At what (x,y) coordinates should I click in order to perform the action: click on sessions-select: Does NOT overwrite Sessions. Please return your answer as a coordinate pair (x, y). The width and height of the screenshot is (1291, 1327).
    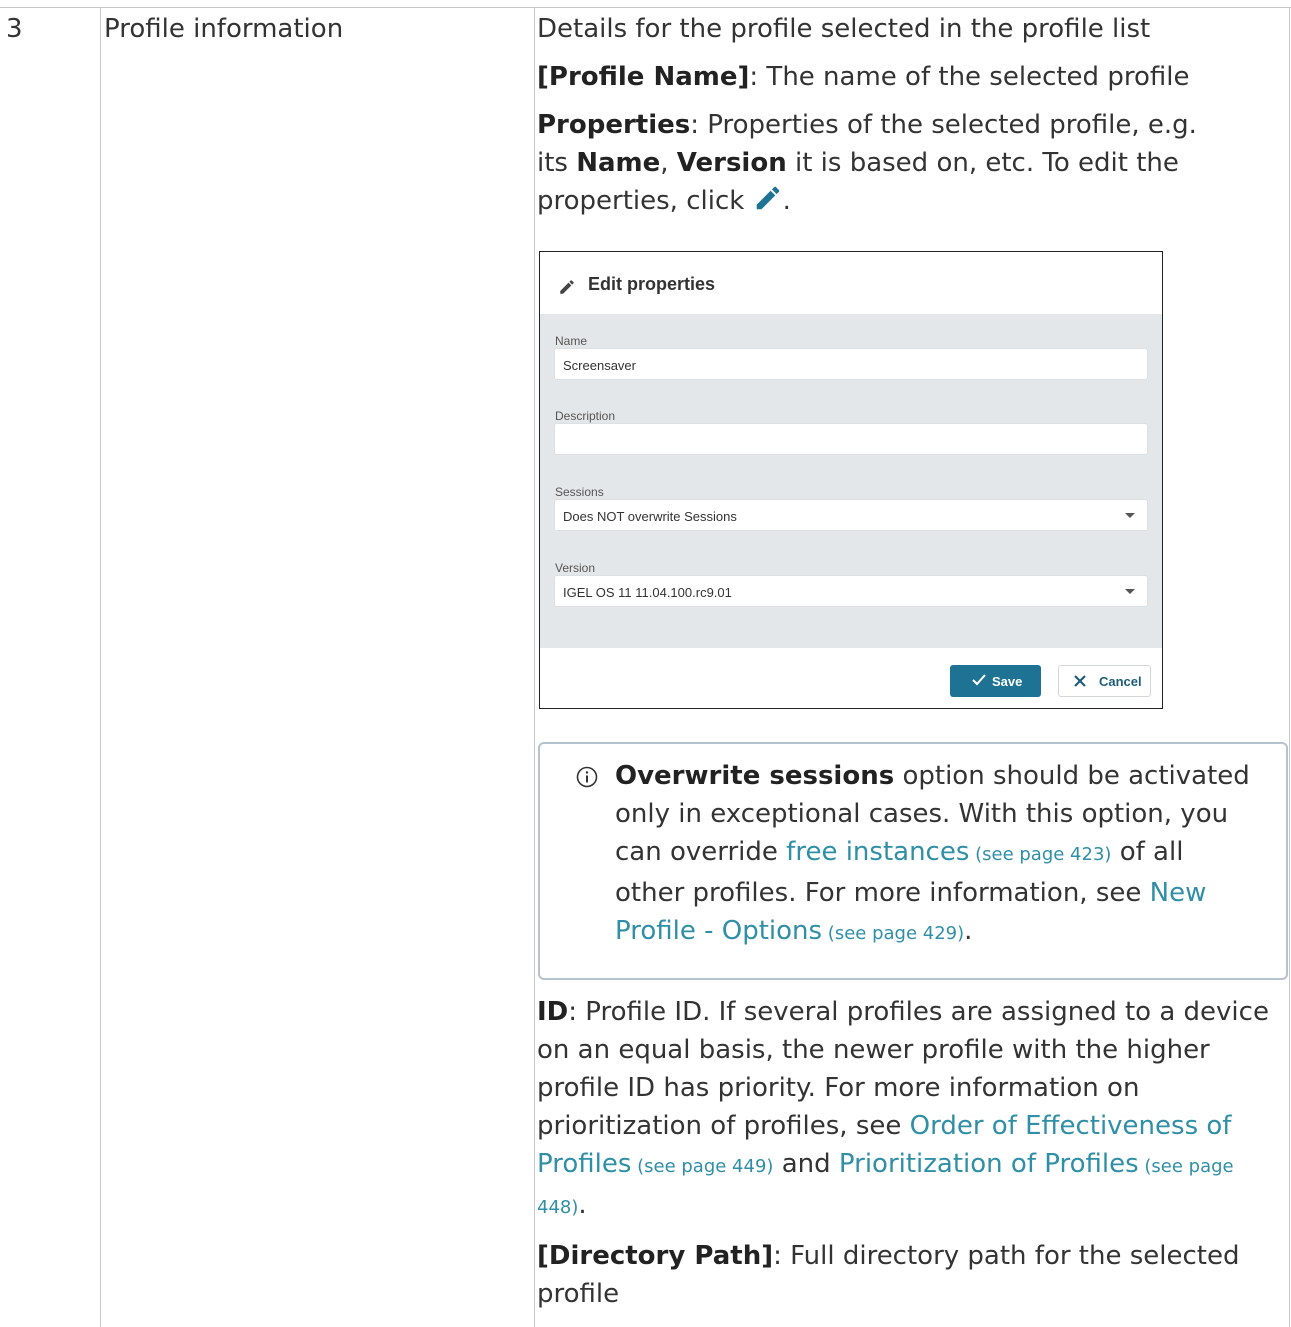
    Looking at the image, I should click on (851, 515).